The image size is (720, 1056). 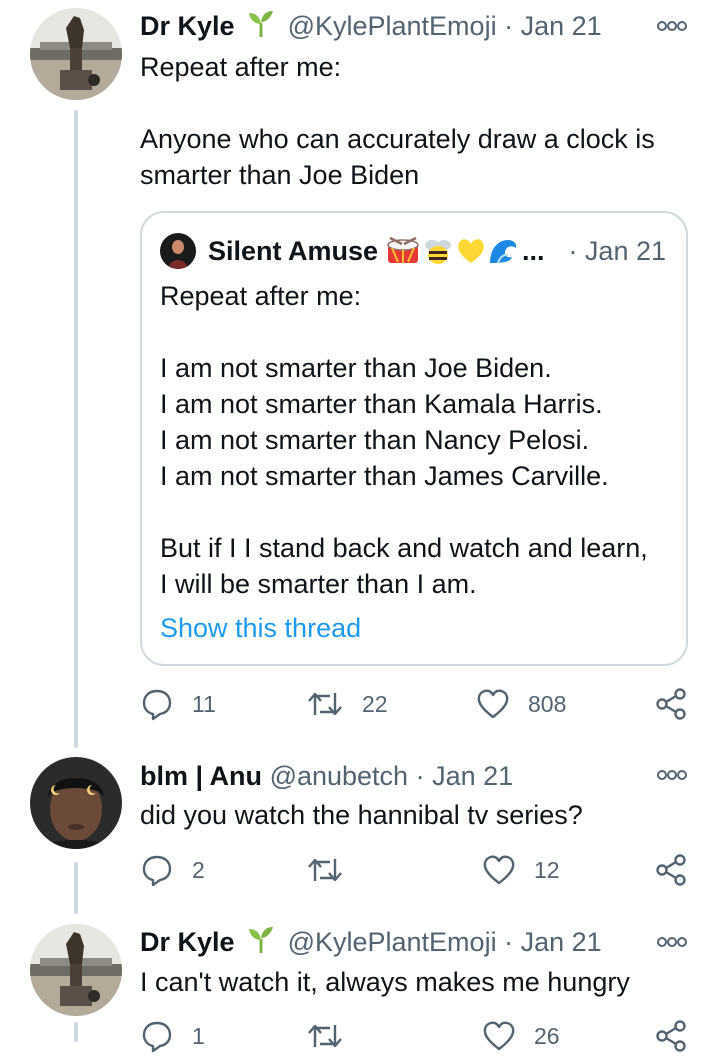 I want to click on like-count: 808, so click(x=547, y=703).